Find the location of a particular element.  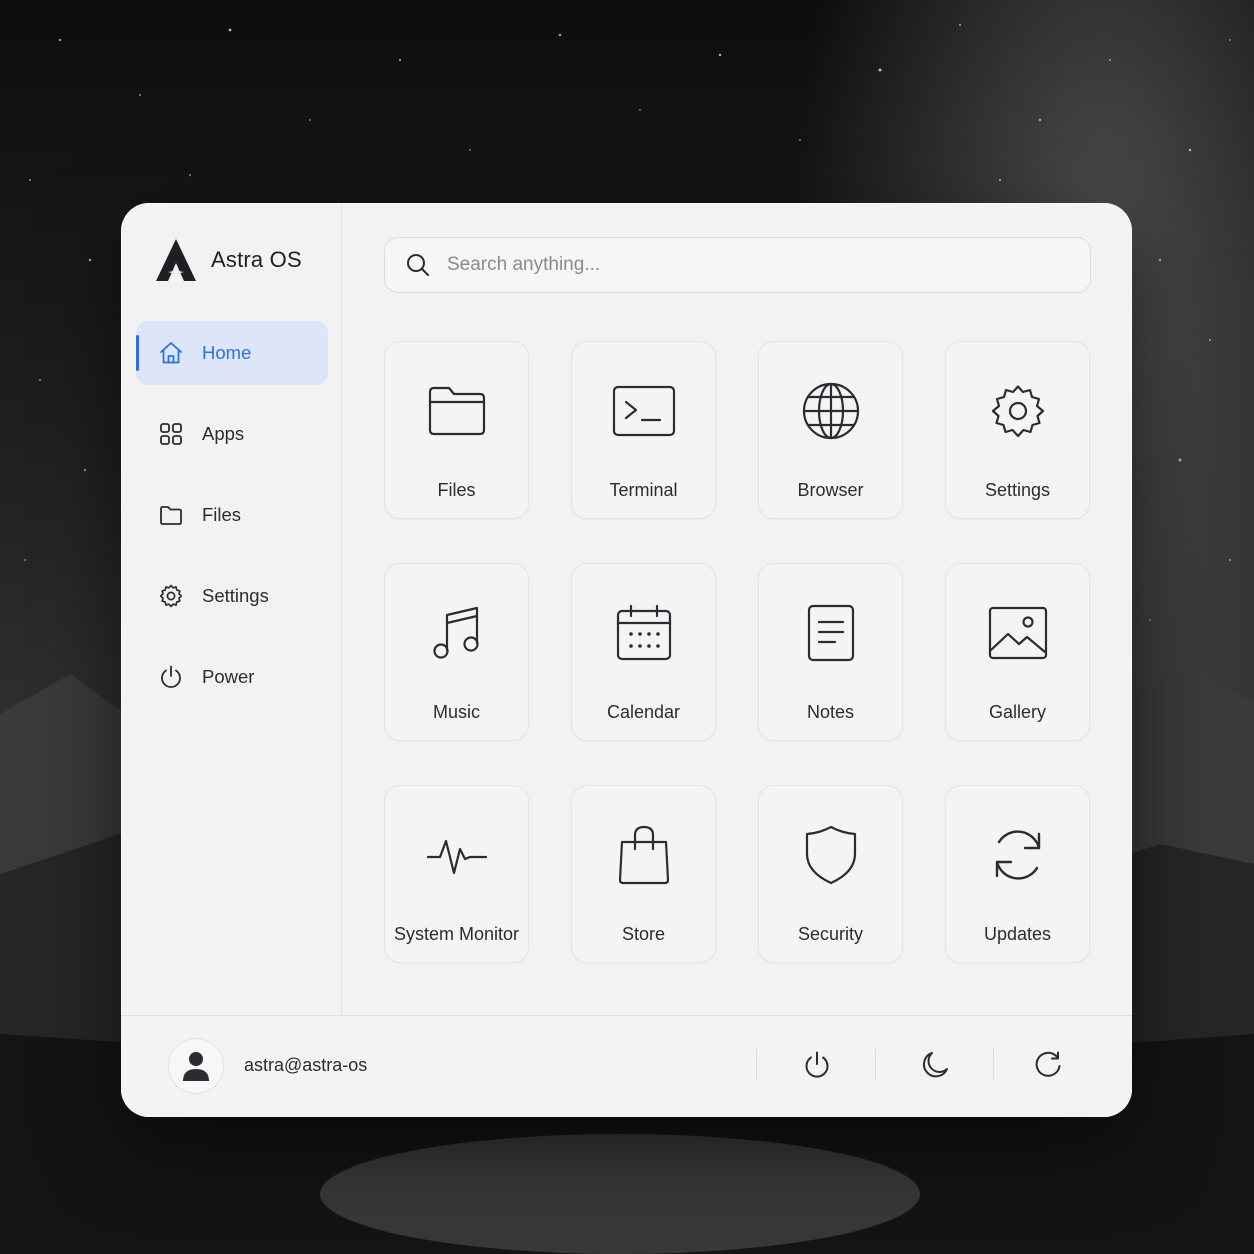

sleep-button is located at coordinates (935, 1065).